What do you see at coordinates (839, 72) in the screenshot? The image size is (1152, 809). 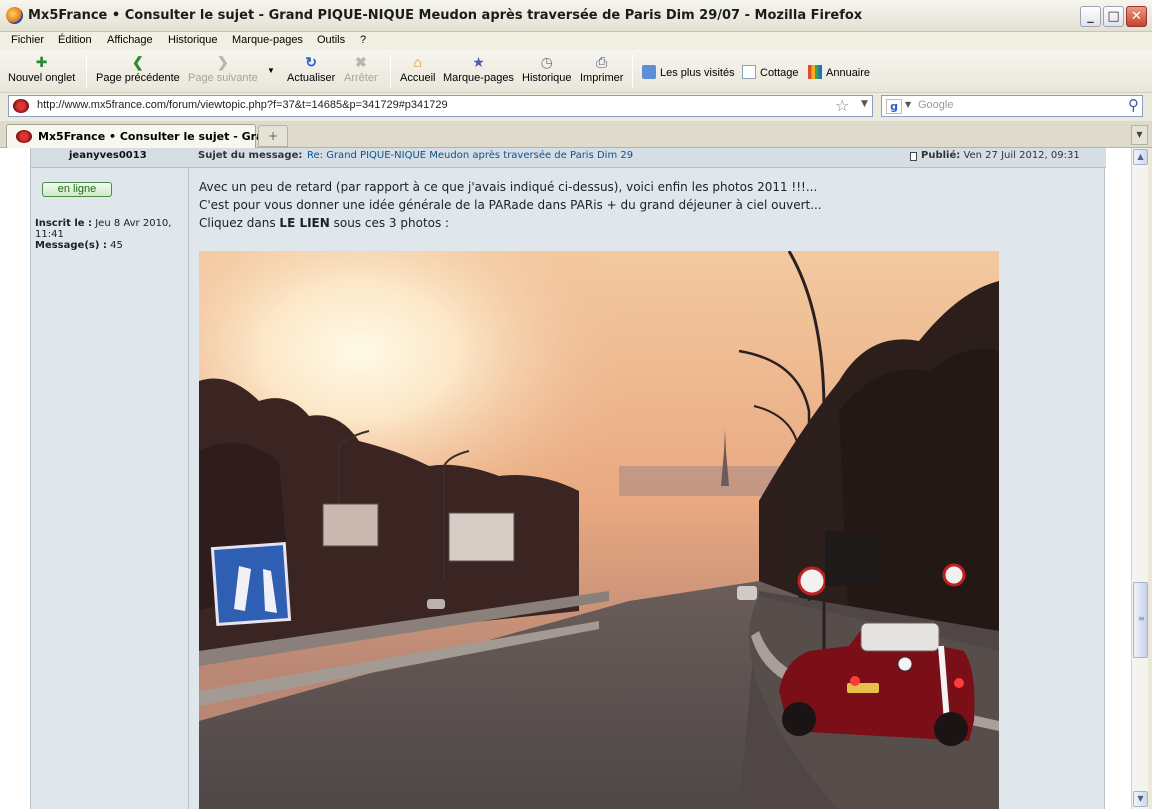 I see `bookmark-annuaire: Annuaire` at bounding box center [839, 72].